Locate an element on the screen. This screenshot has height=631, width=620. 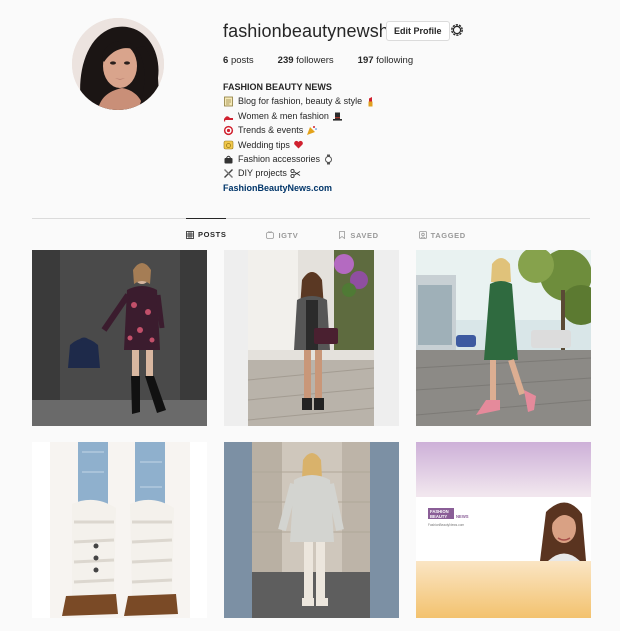
igtv-icon is located at coordinates (270, 235).